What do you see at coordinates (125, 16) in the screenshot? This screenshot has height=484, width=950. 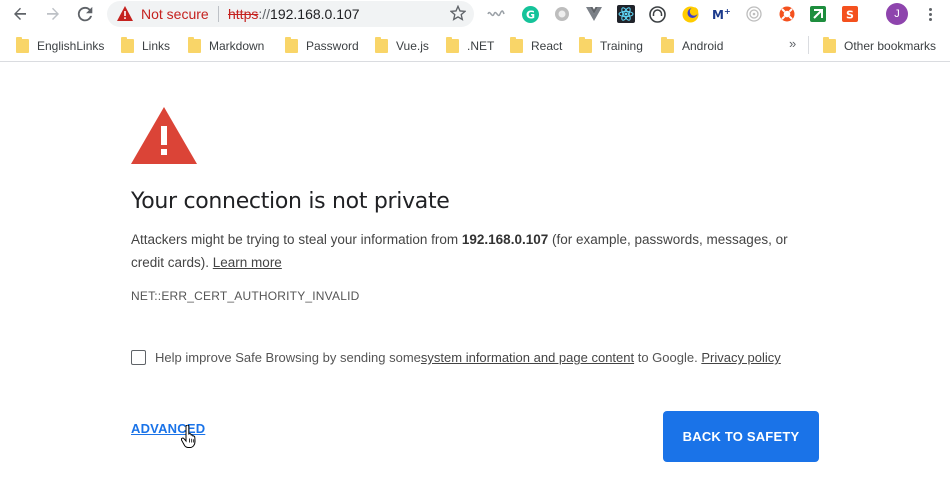 I see `warning-triangle-icon` at bounding box center [125, 16].